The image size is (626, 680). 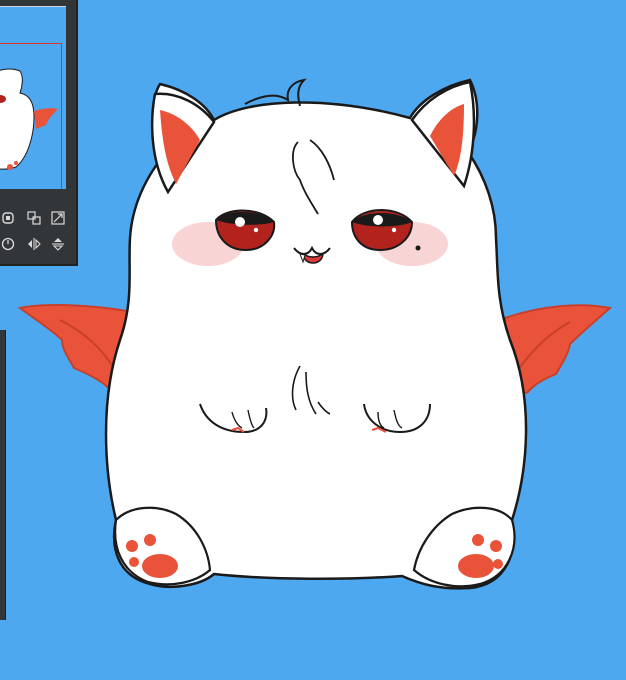 I want to click on flip-horizontal-icon, so click(x=34, y=244).